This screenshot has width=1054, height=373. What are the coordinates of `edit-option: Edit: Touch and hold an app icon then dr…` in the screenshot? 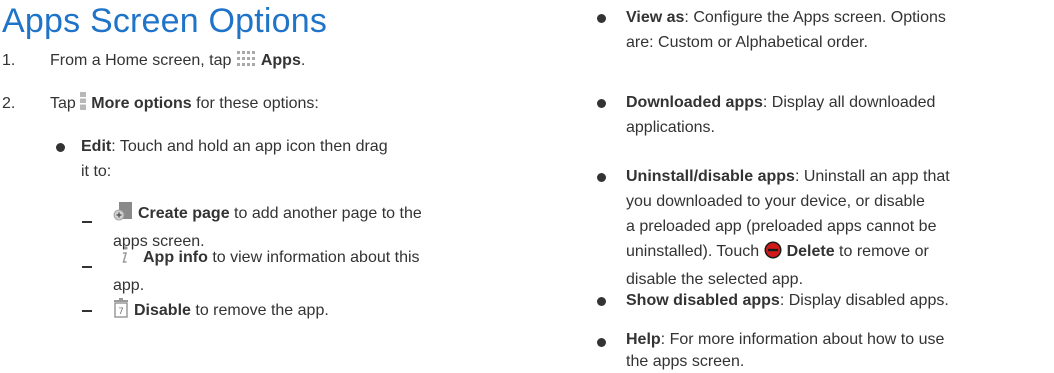 It's located at (234, 159).